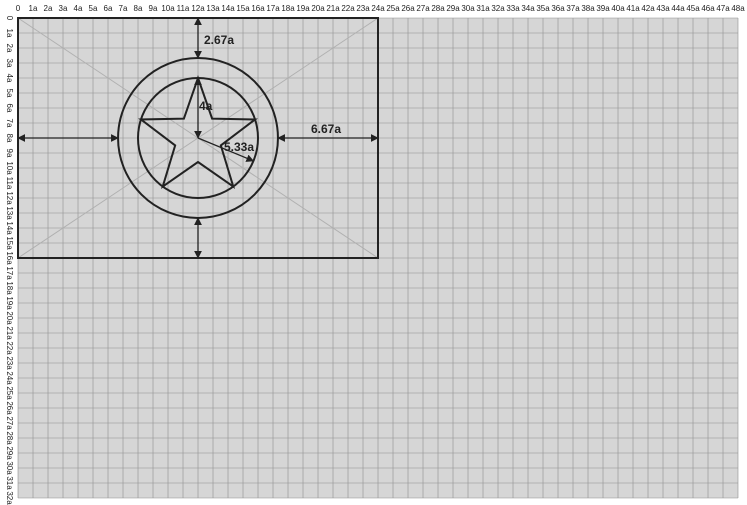 The width and height of the screenshot is (747, 505). Describe the element at coordinates (9, 63) in the screenshot. I see `left-tick-label: 3a` at that location.